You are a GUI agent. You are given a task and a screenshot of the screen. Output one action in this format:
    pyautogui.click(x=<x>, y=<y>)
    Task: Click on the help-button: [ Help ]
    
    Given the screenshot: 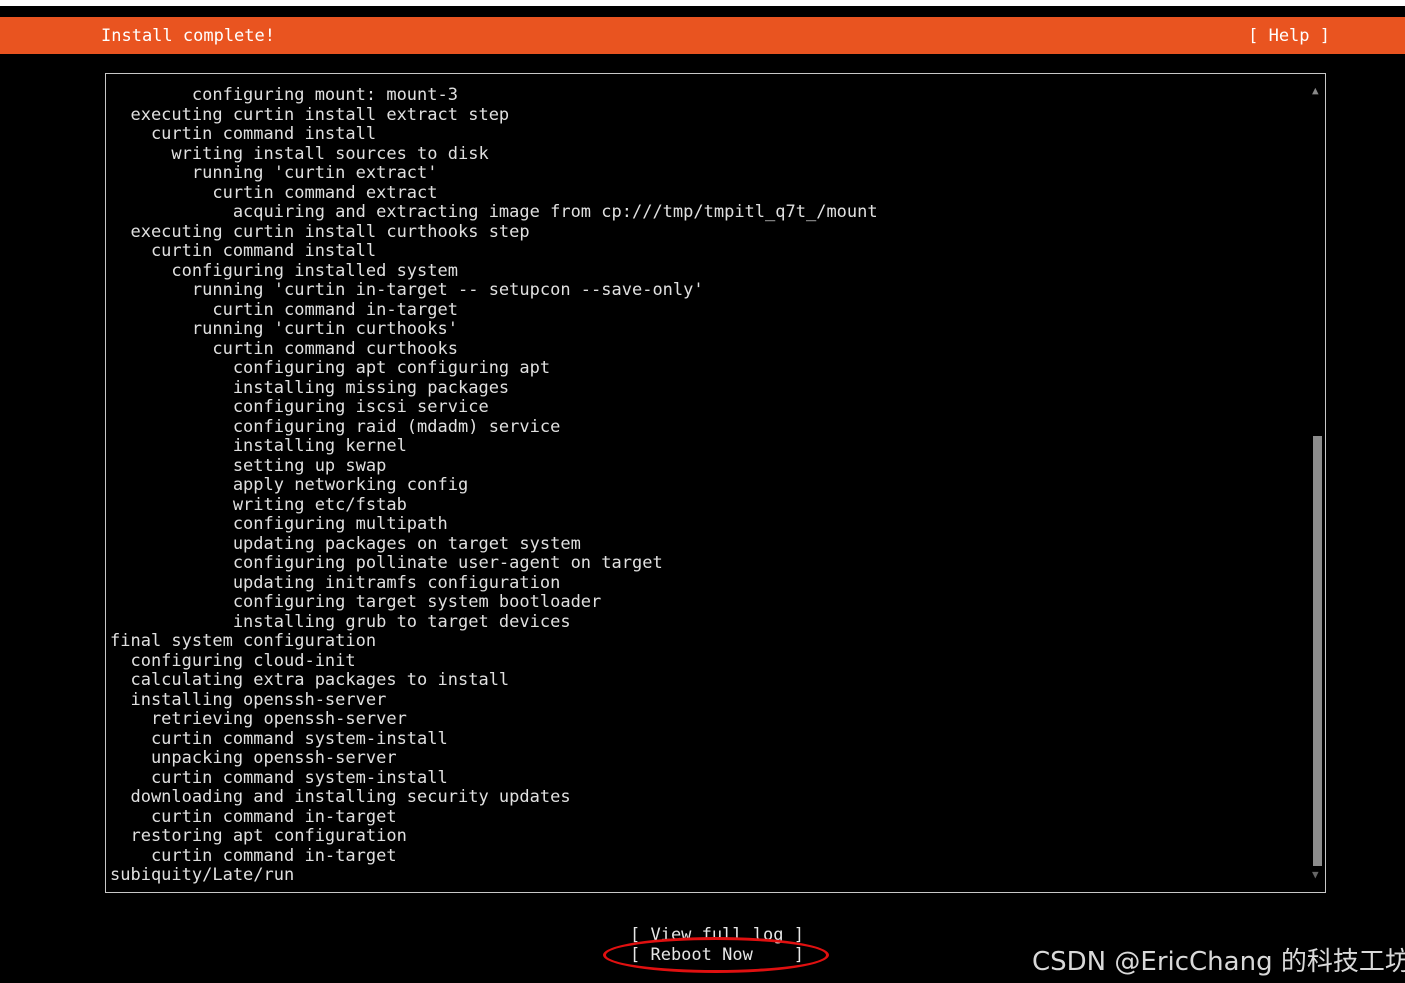 What is the action you would take?
    pyautogui.click(x=1289, y=36)
    